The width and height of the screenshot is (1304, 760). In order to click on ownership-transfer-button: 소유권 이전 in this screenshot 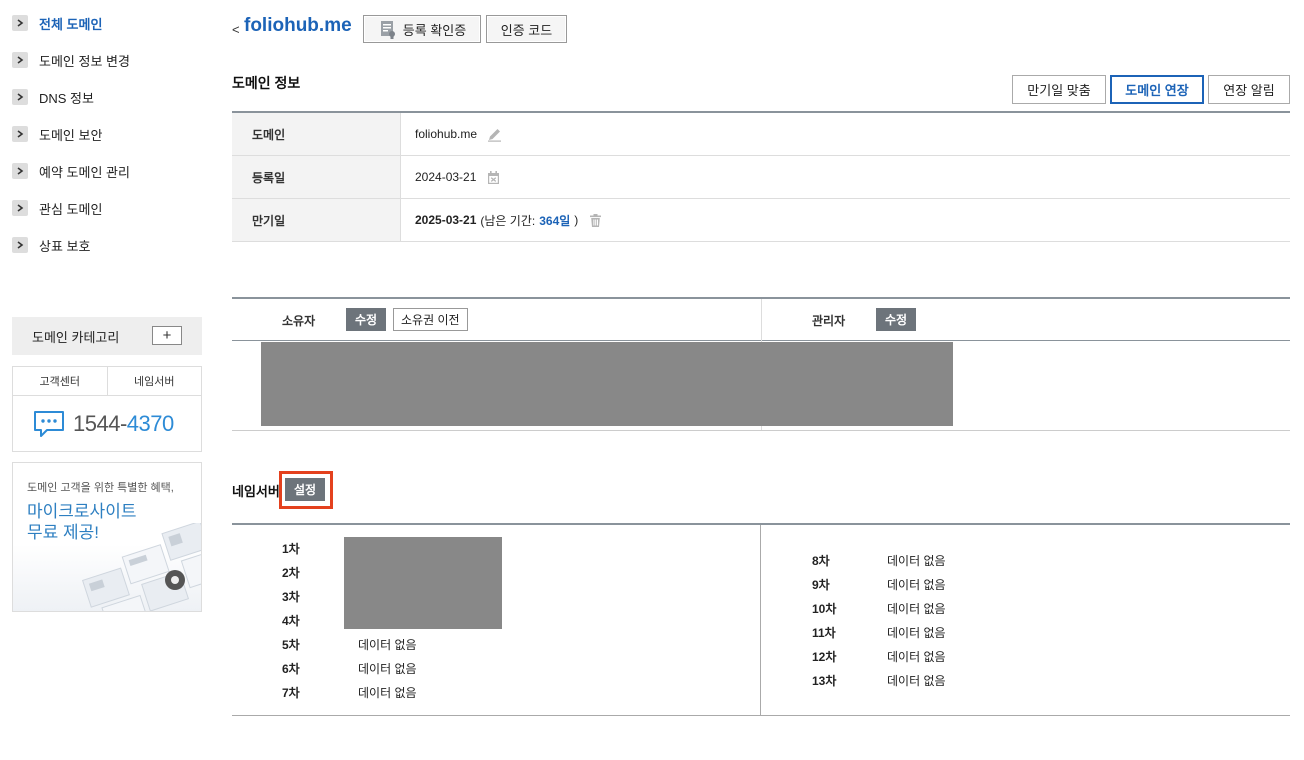, I will do `click(430, 319)`.